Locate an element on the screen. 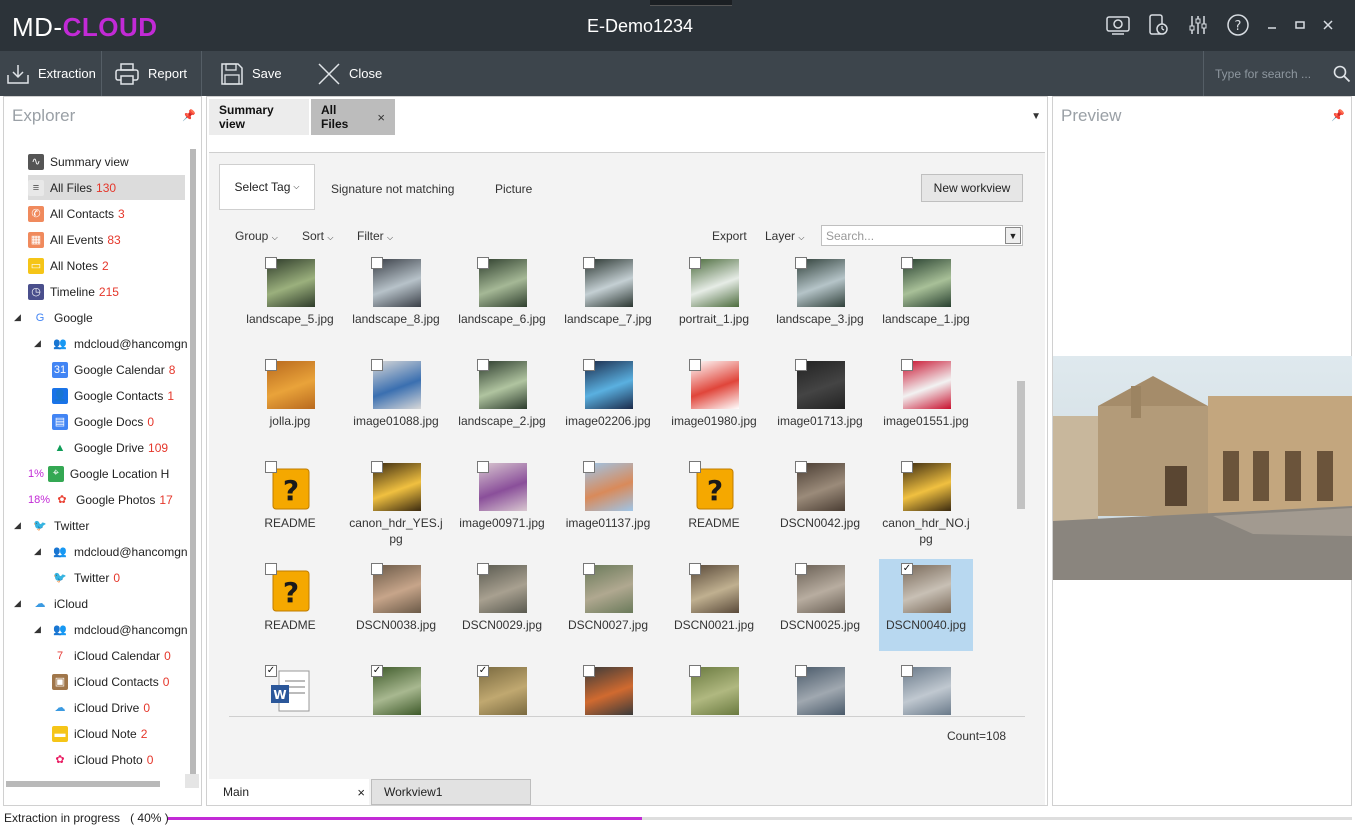 The width and height of the screenshot is (1355, 829). close-icon is located at coordinates (1328, 25).